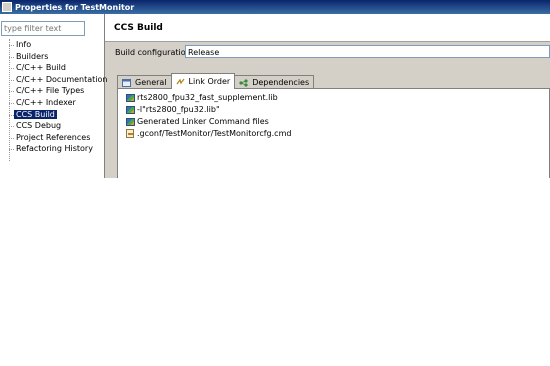 The height and width of the screenshot is (366, 550). What do you see at coordinates (281, 82) in the screenshot?
I see `tab-label: Dependencies` at bounding box center [281, 82].